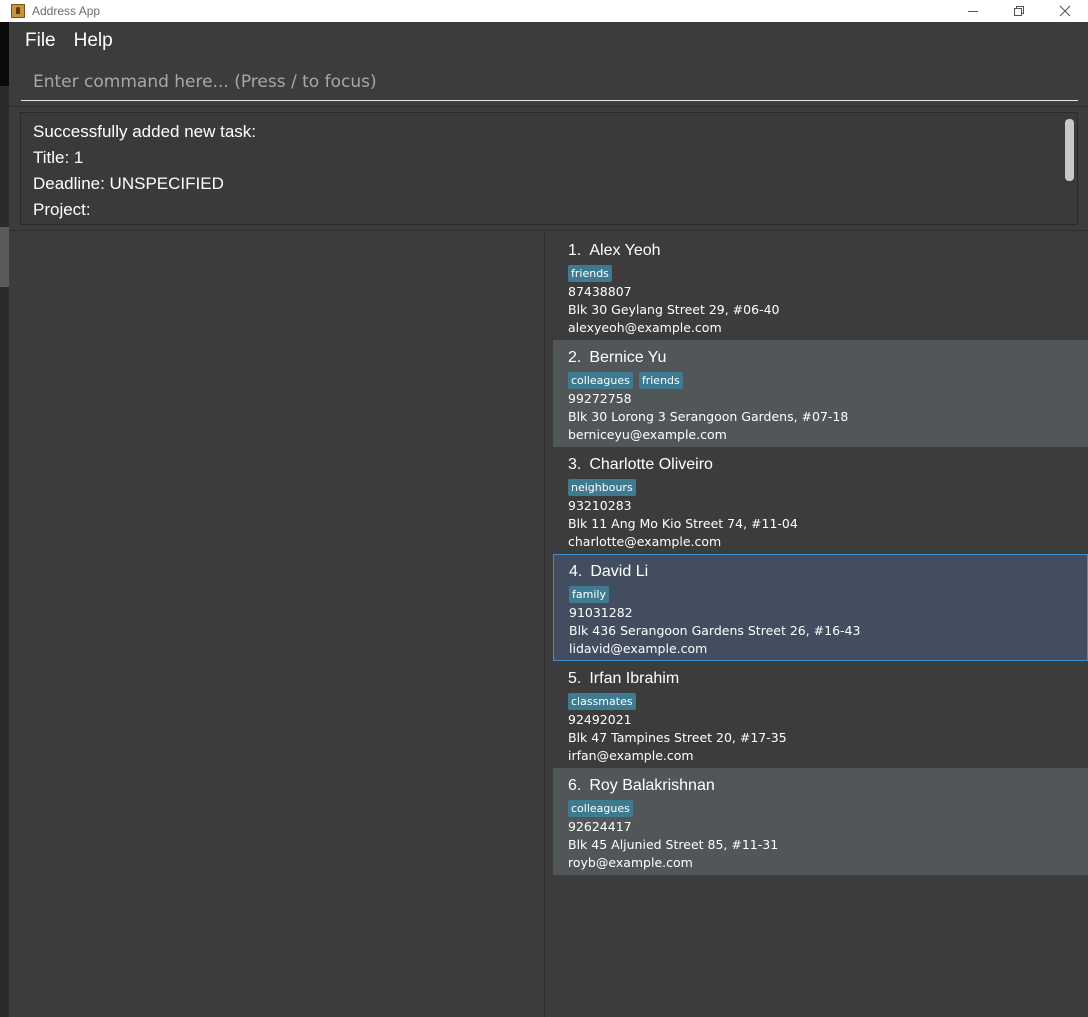 Image resolution: width=1088 pixels, height=1017 pixels. What do you see at coordinates (619, 571) in the screenshot?
I see `person-name: David Li` at bounding box center [619, 571].